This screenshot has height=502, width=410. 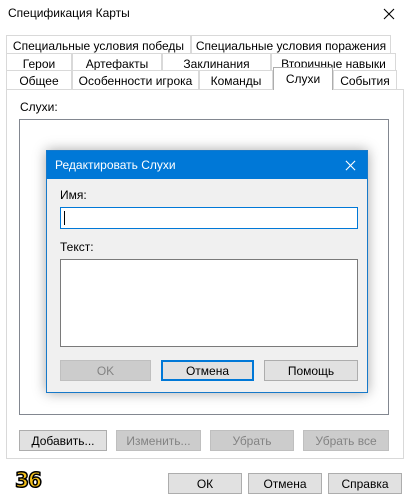 I want to click on tab-special-loss: Специальные условия поражения, so click(x=291, y=45).